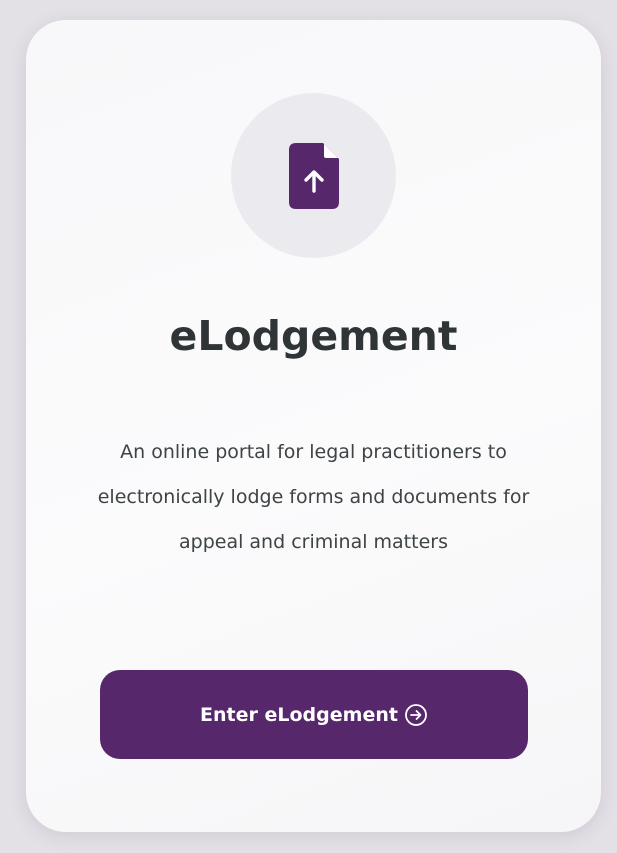 The image size is (617, 853). What do you see at coordinates (416, 714) in the screenshot?
I see `arrow-right-circle-icon` at bounding box center [416, 714].